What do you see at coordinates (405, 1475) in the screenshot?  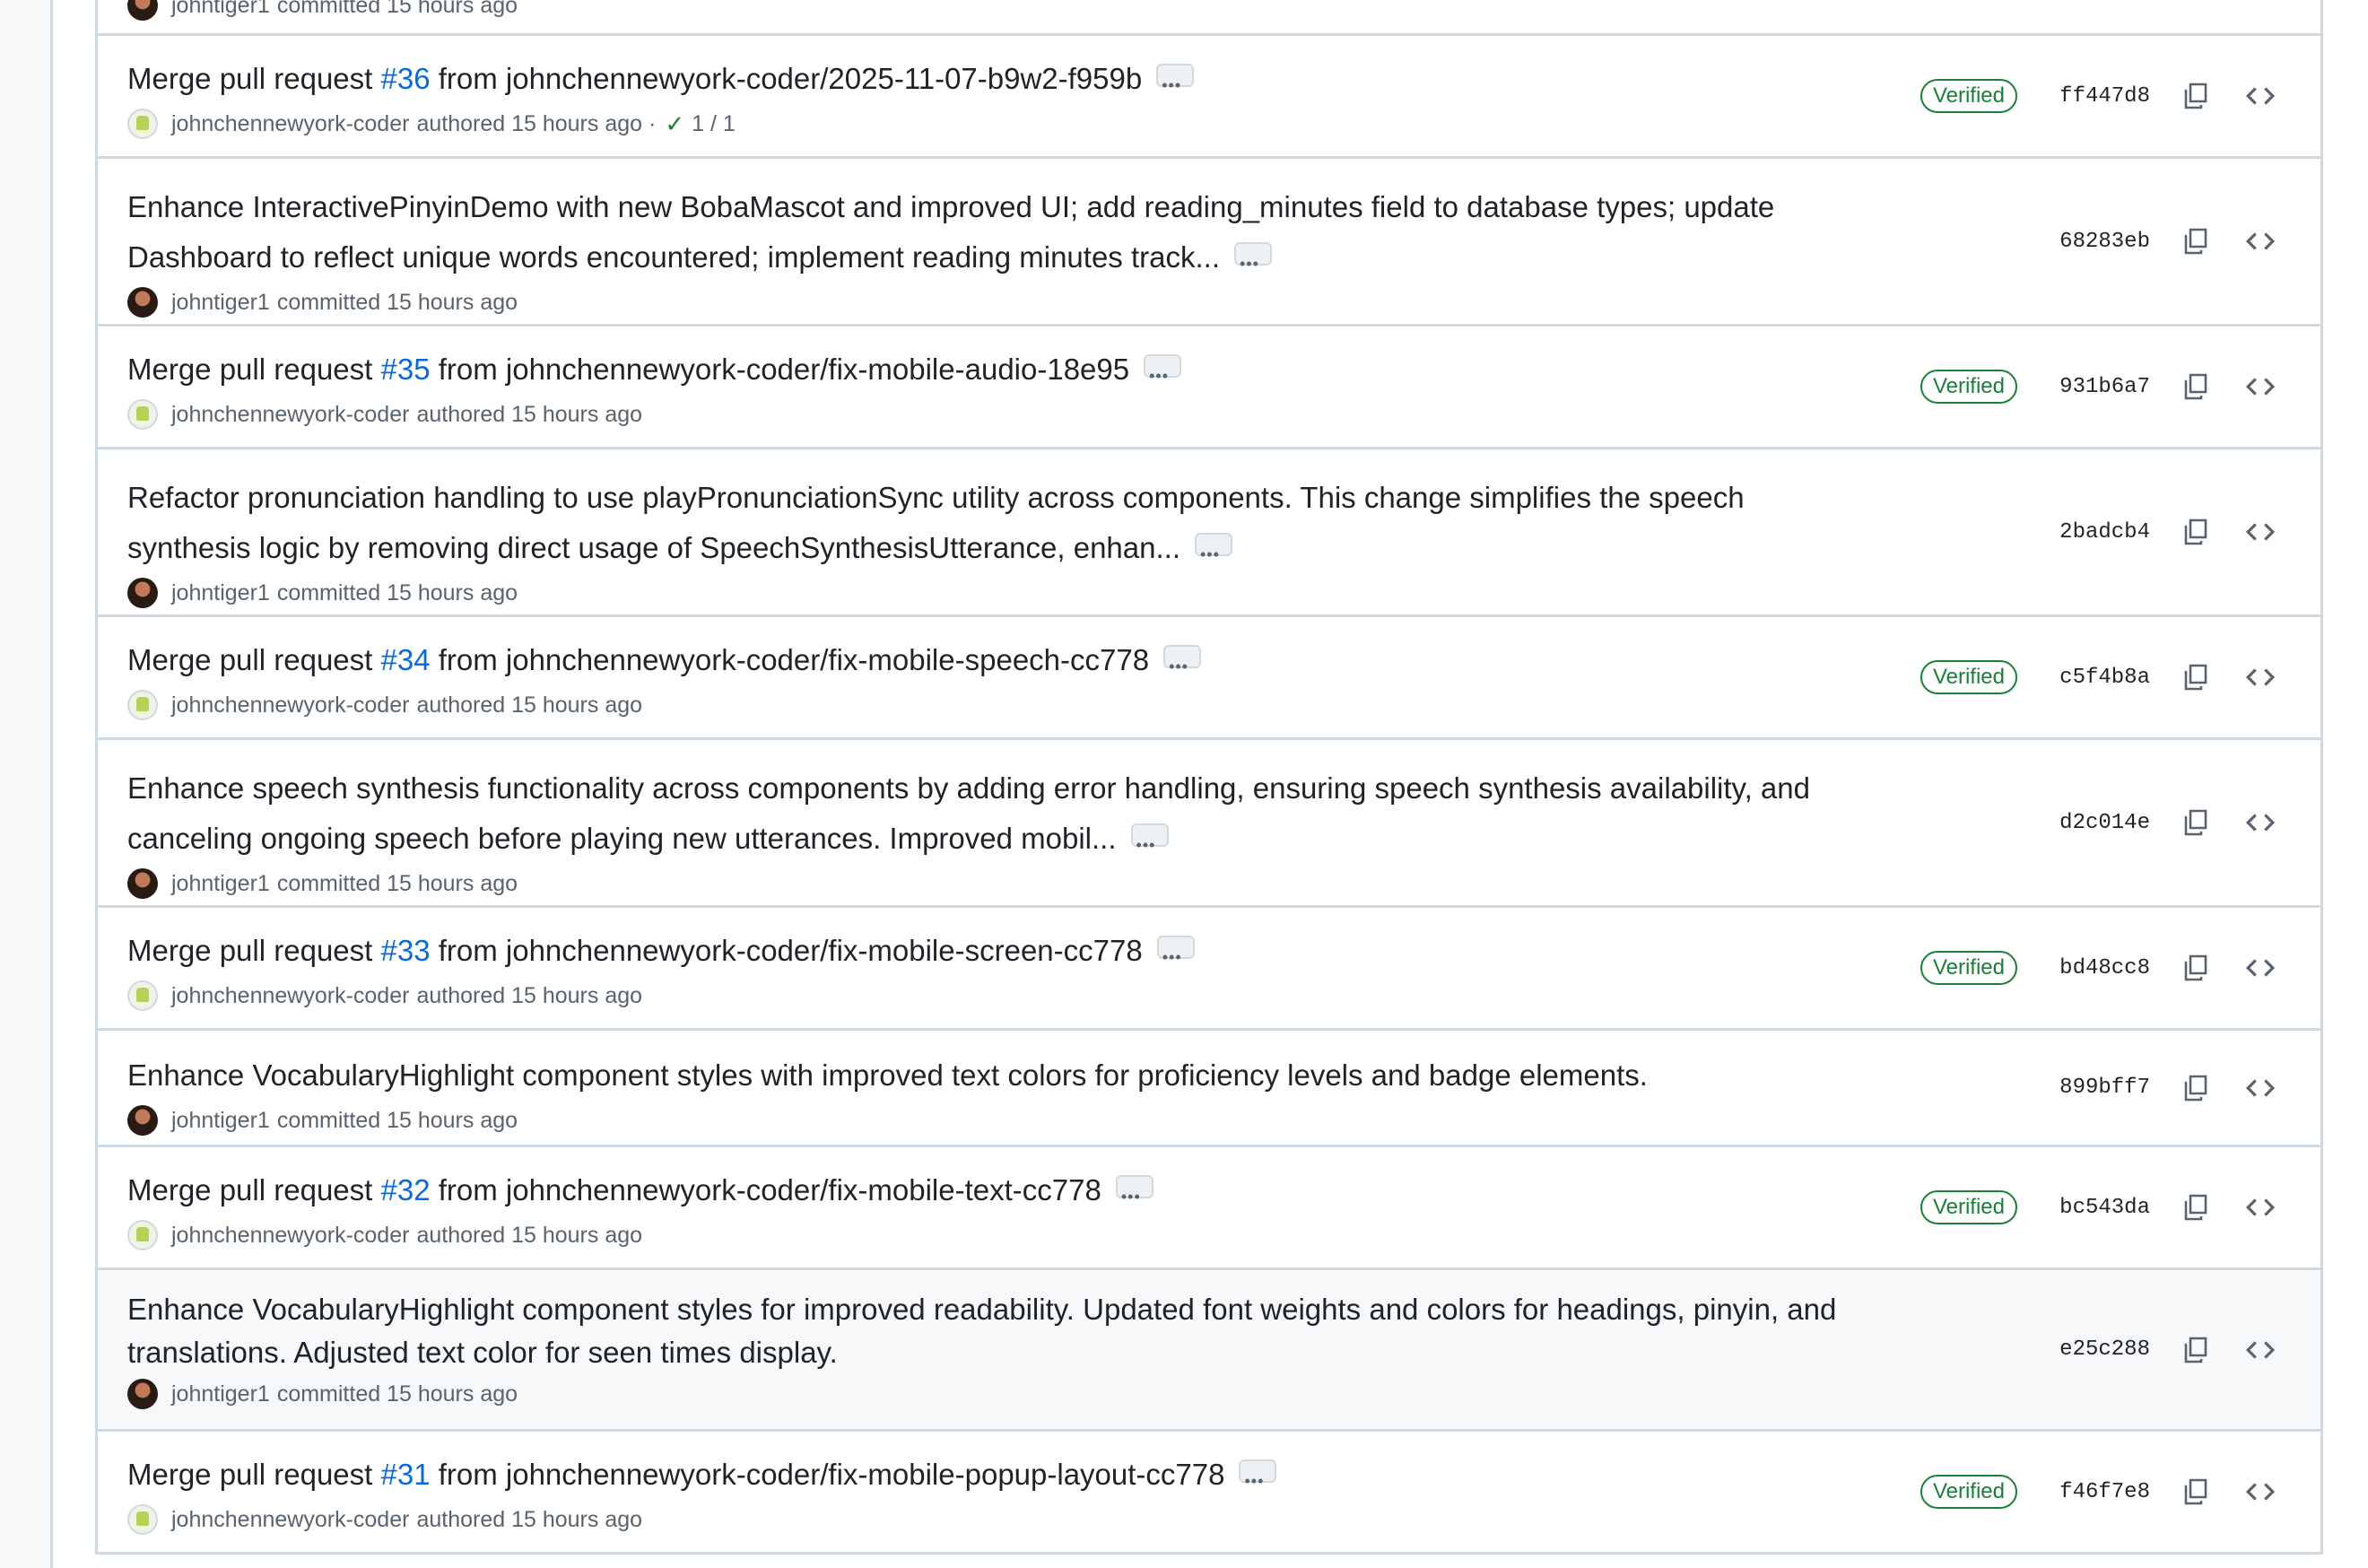 I see `pr-link: #31` at bounding box center [405, 1475].